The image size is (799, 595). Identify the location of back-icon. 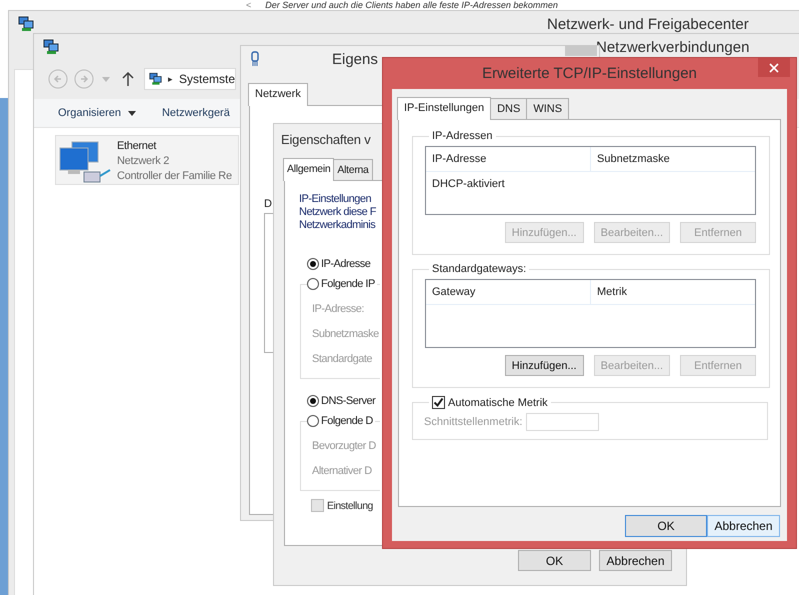
(58, 79).